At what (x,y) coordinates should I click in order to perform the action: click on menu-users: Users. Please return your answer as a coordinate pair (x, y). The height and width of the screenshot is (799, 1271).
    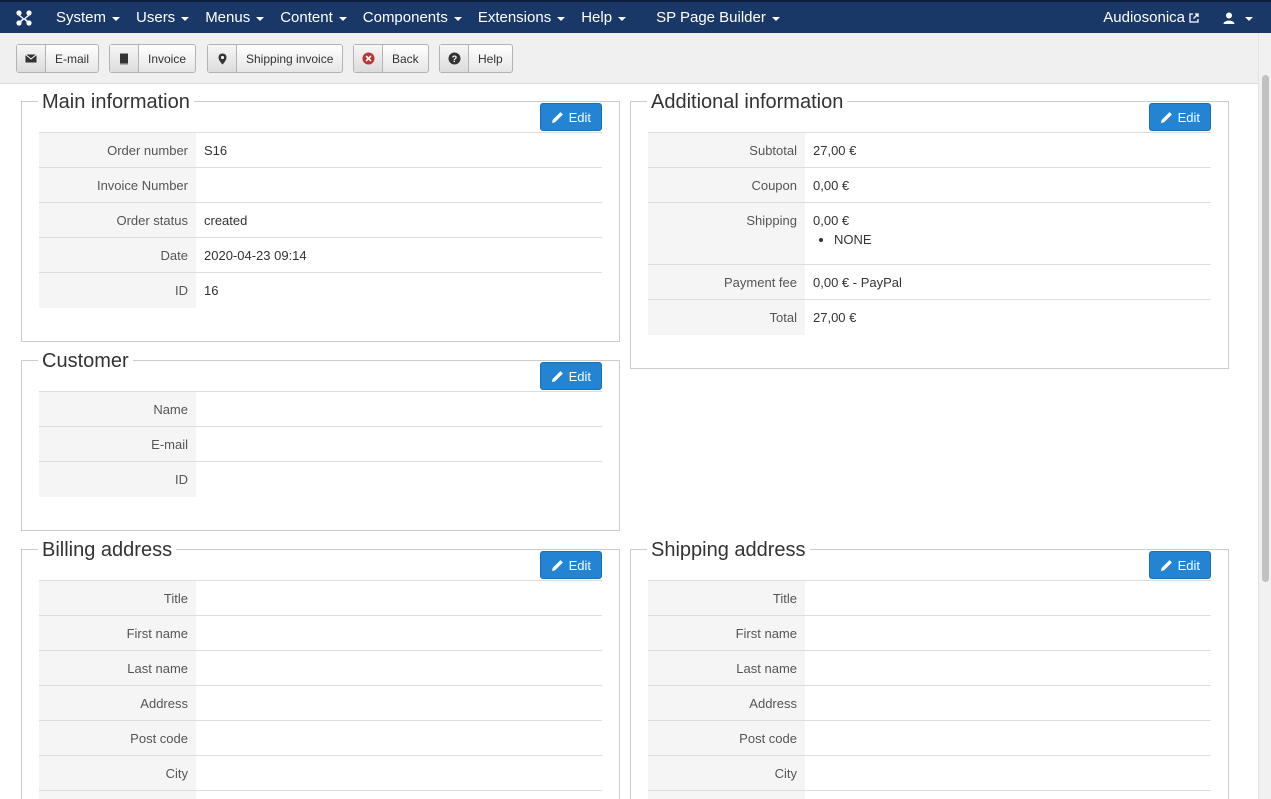
    Looking at the image, I should click on (162, 17).